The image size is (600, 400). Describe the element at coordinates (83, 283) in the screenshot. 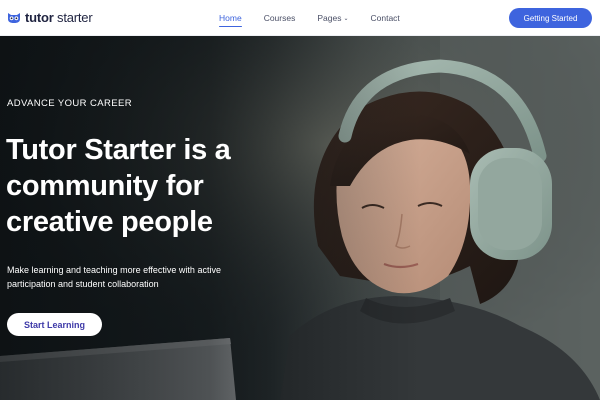

I see `subtext-line-2: participation and student collaboration` at that location.